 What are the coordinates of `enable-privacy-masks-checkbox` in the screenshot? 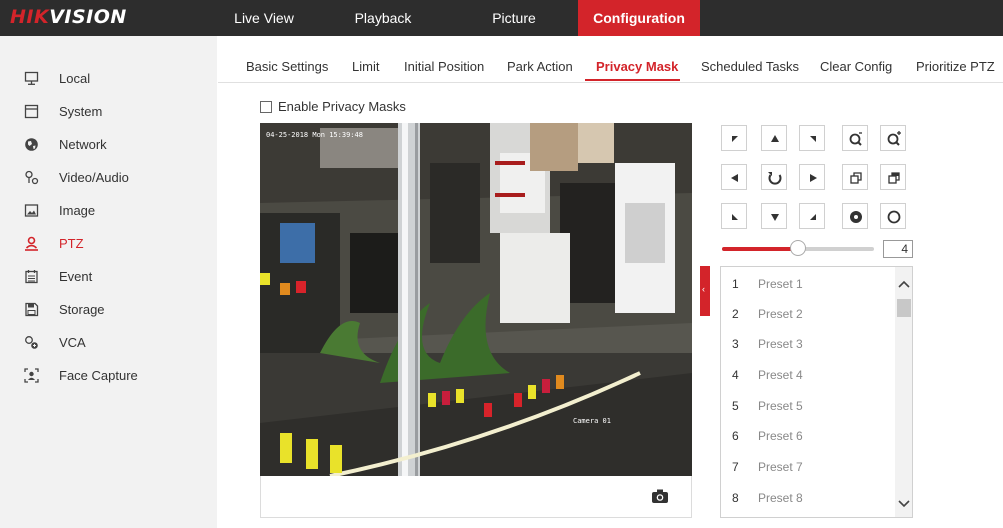 It's located at (266, 107).